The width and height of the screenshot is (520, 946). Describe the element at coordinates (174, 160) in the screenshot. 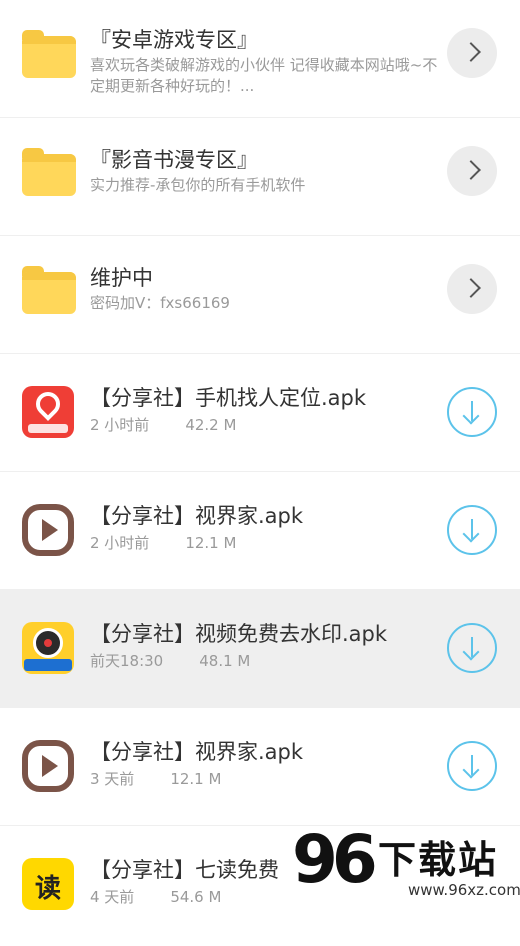

I see `folder-title: 『影音书漫专区』` at that location.